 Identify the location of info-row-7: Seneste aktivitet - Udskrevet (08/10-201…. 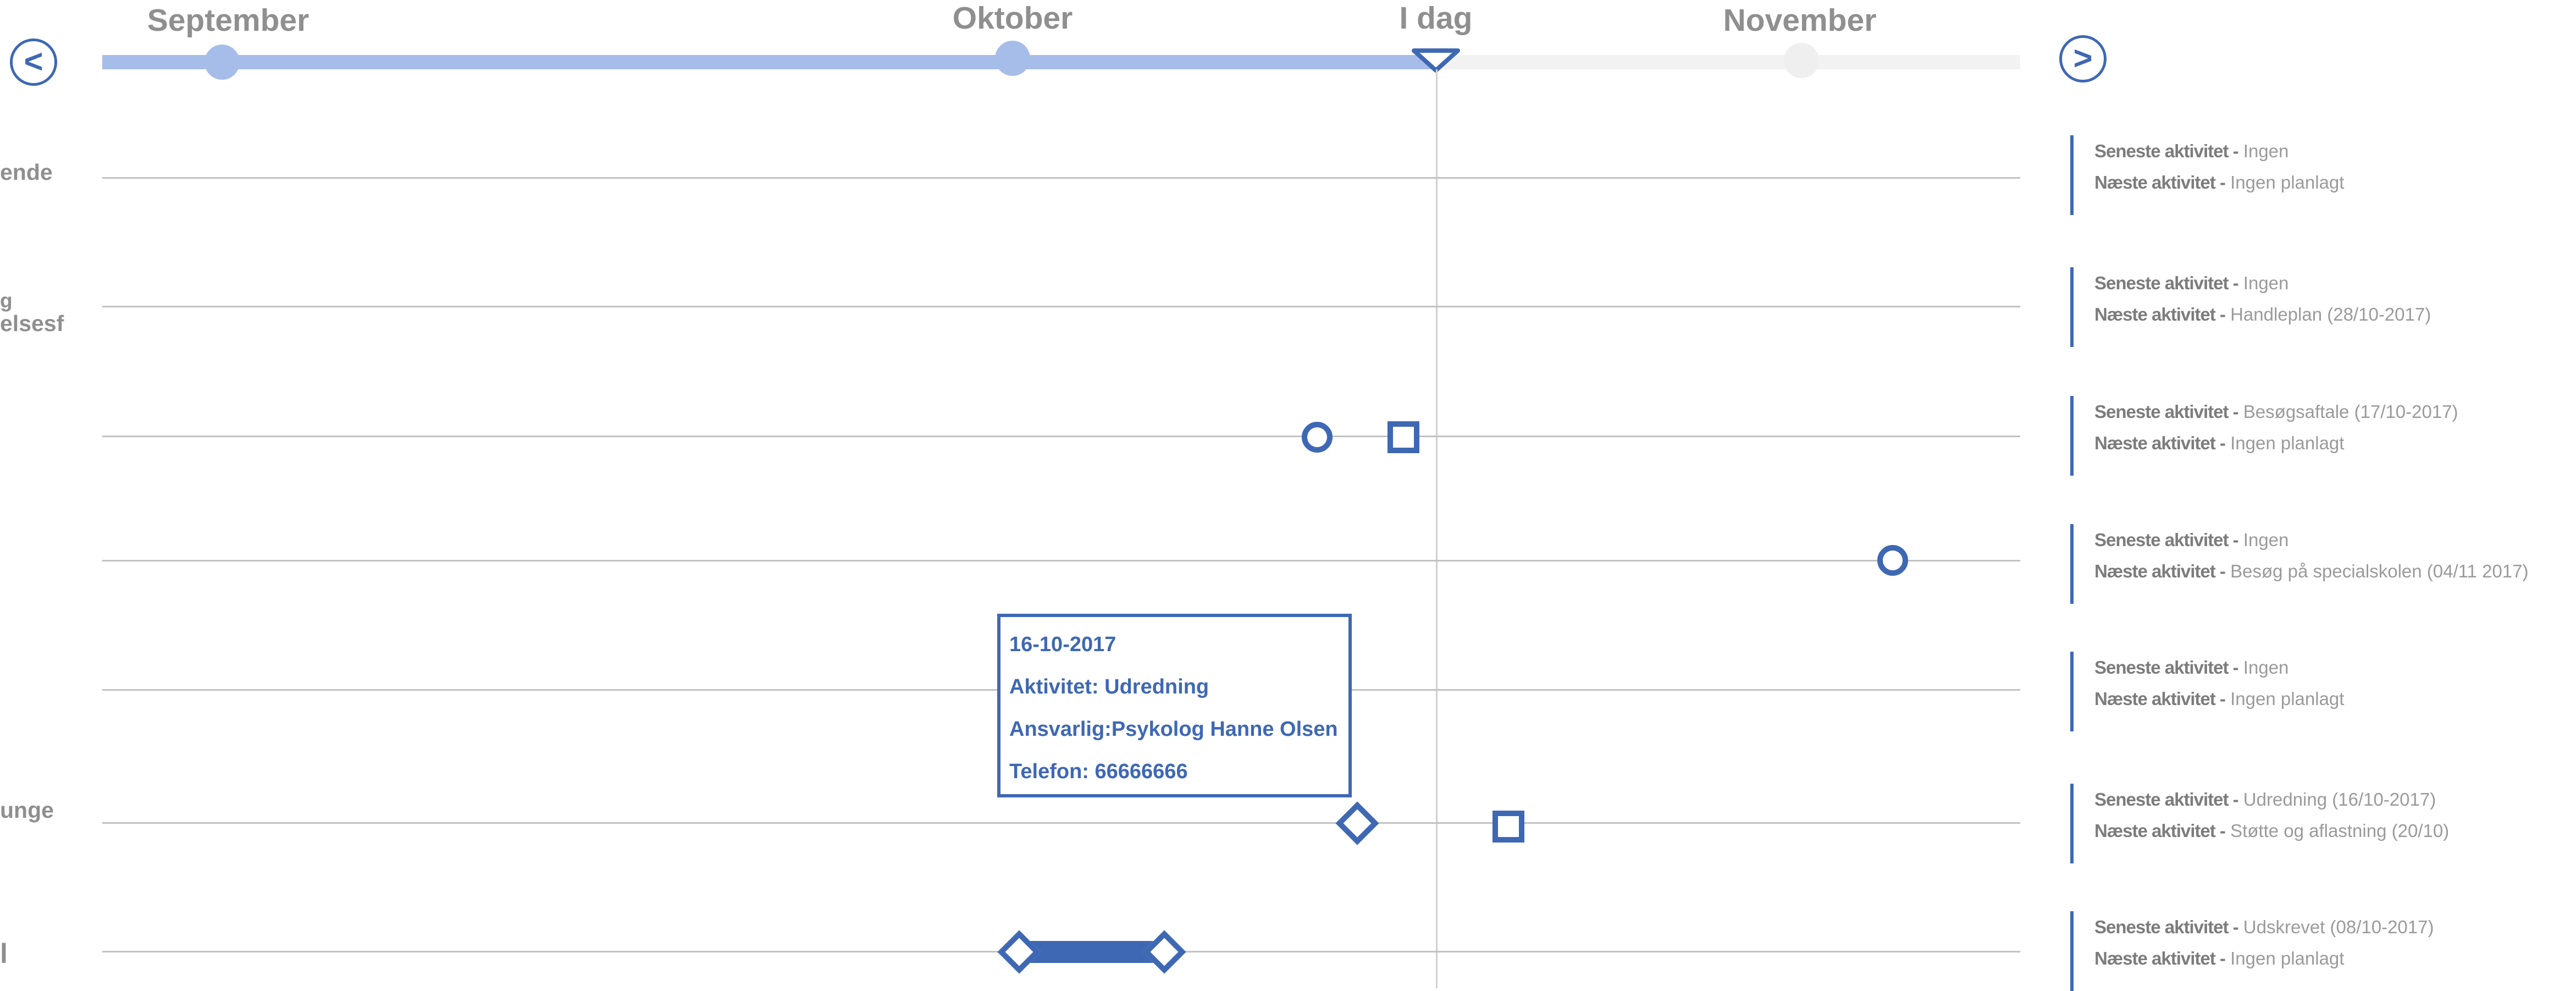
(2252, 951).